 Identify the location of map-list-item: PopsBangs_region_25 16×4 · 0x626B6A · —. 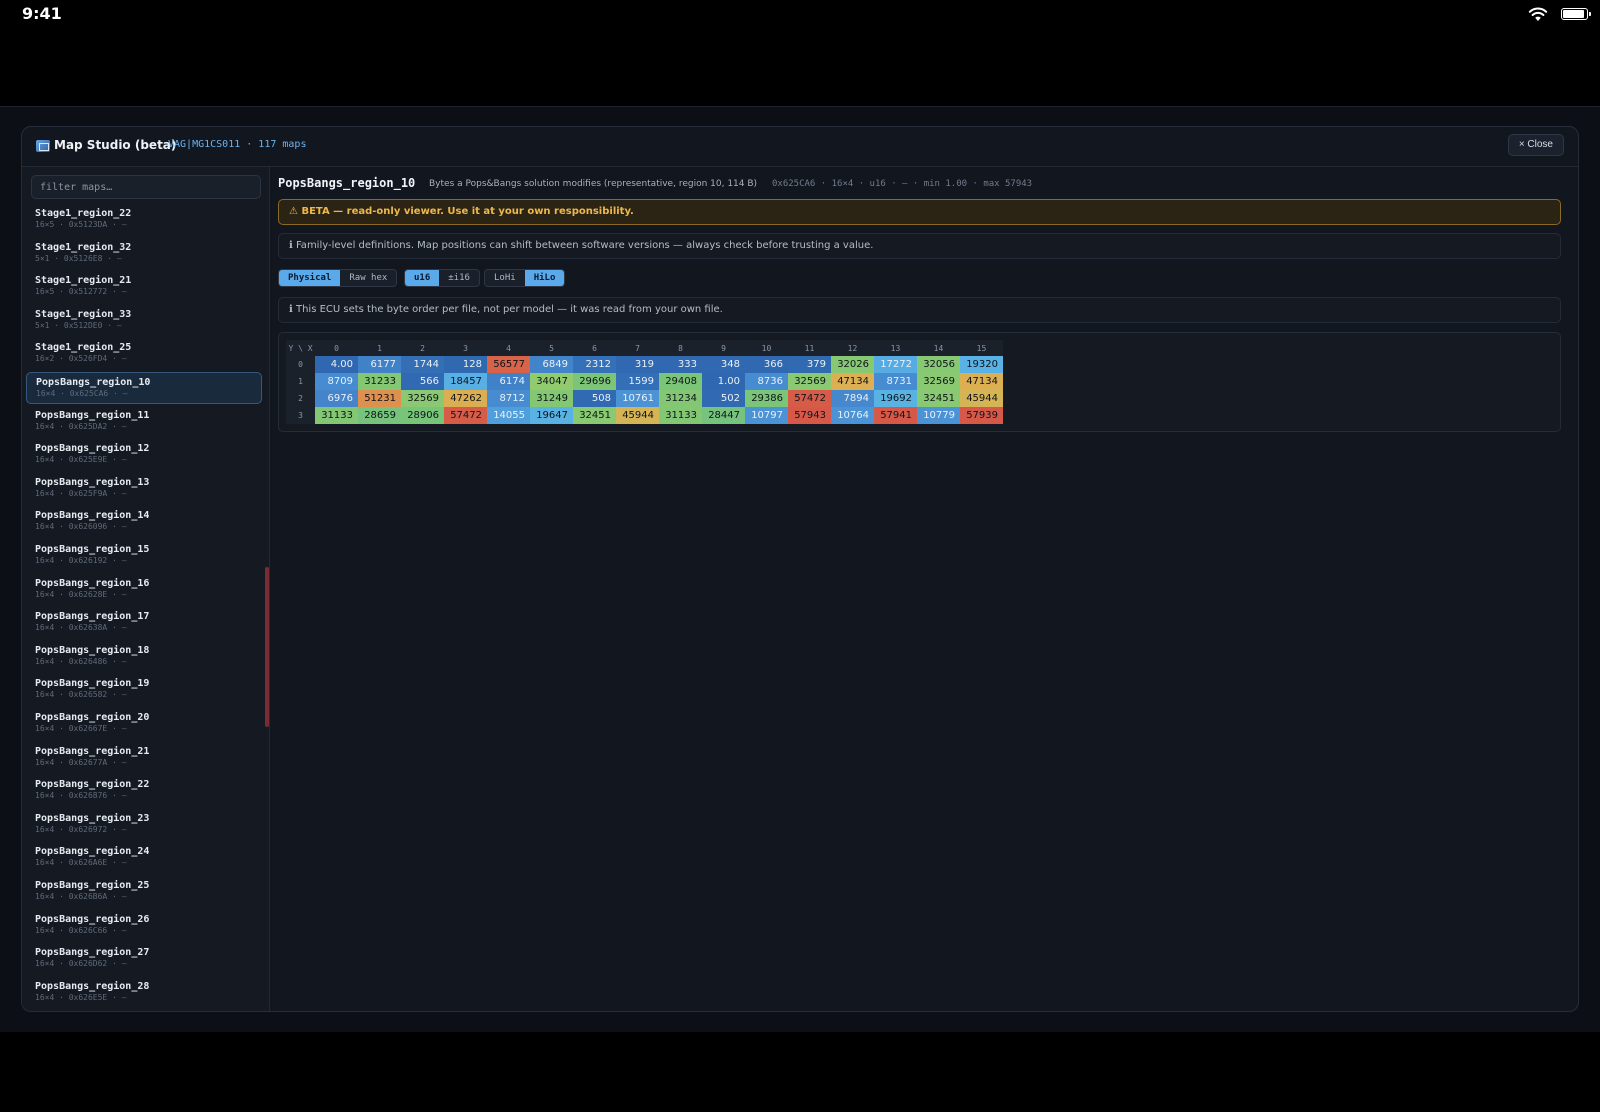
(144, 892).